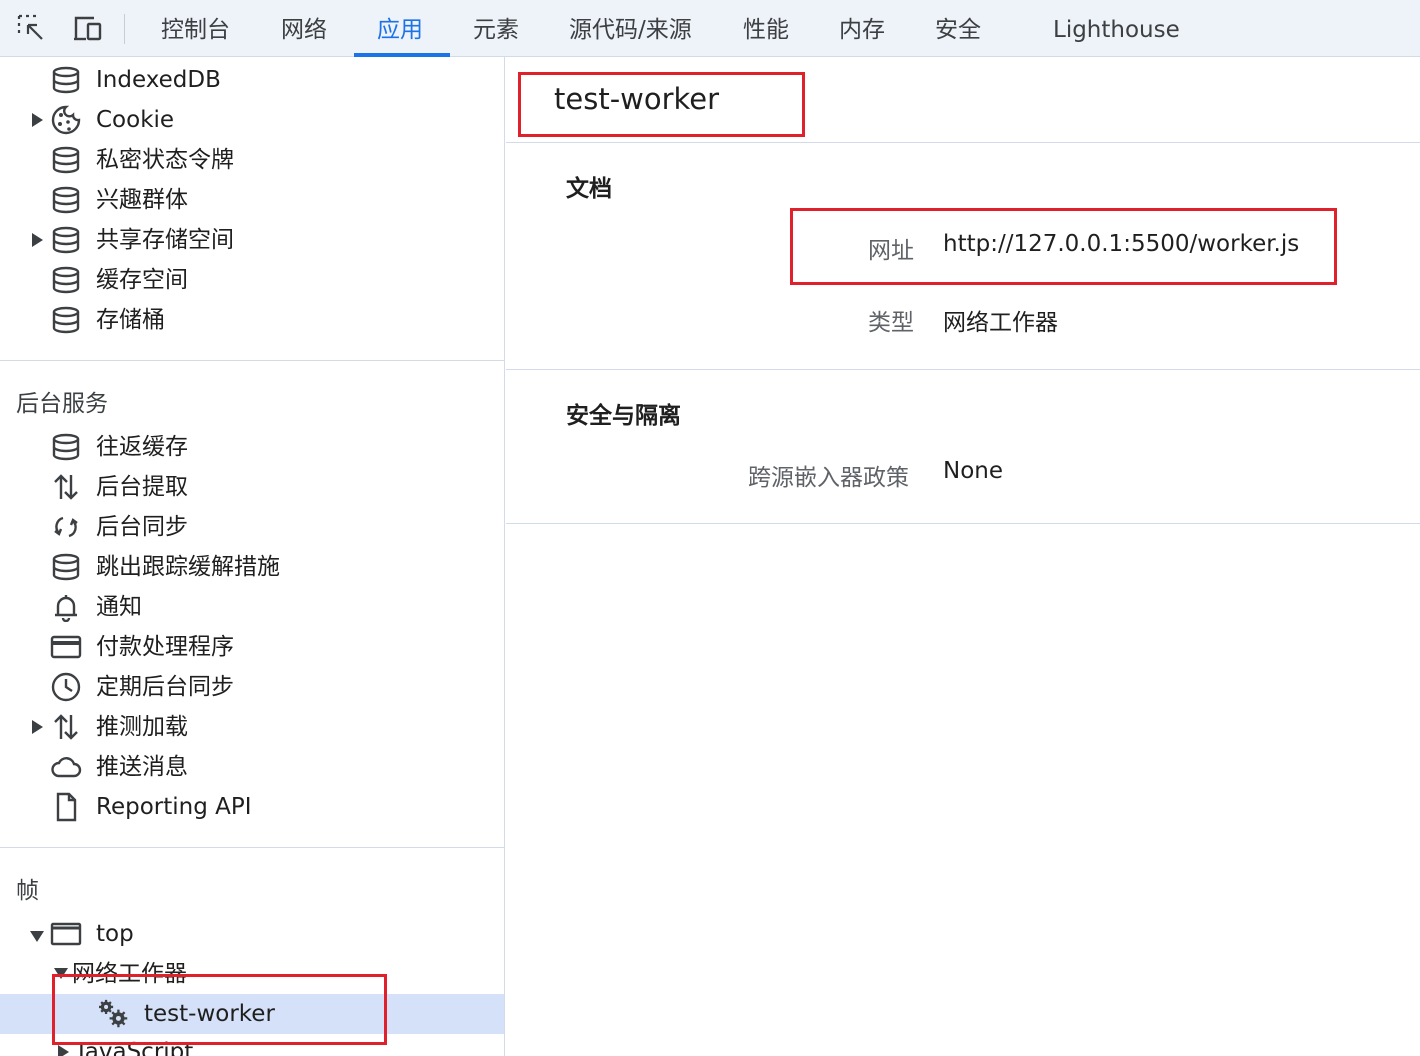 This screenshot has height=1056, width=1420. I want to click on sync-icon, so click(66, 527).